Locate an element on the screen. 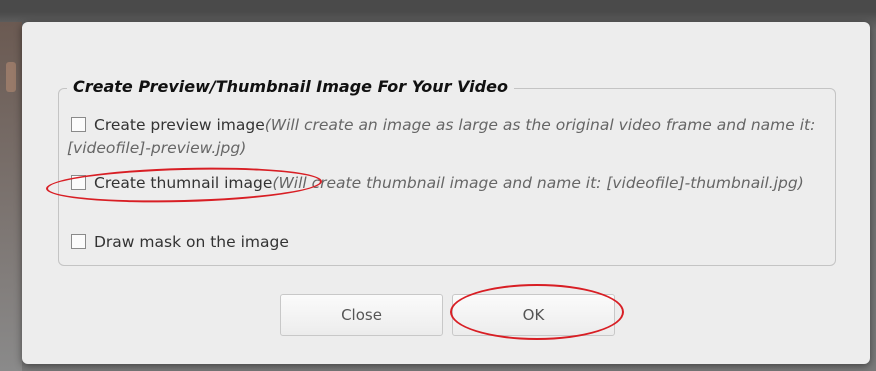 The width and height of the screenshot is (876, 371). ok-button: OK is located at coordinates (533, 315).